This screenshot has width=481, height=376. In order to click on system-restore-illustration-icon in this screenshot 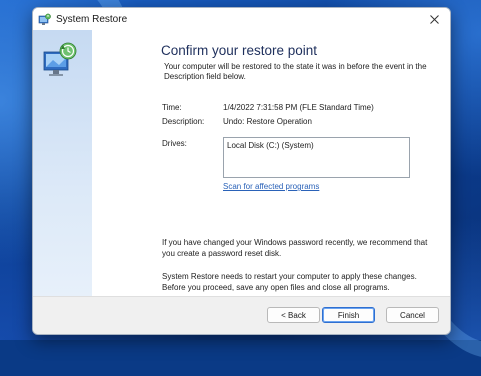, I will do `click(60, 59)`.